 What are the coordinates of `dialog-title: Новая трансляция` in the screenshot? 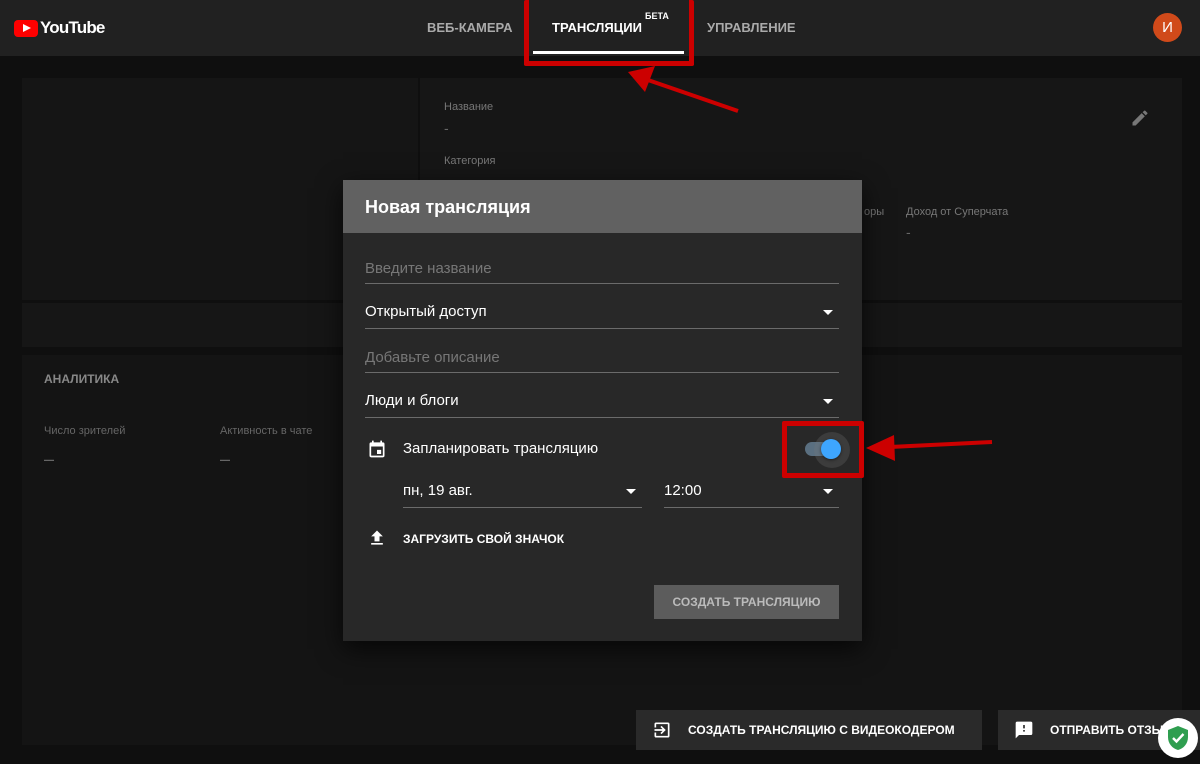 It's located at (448, 207).